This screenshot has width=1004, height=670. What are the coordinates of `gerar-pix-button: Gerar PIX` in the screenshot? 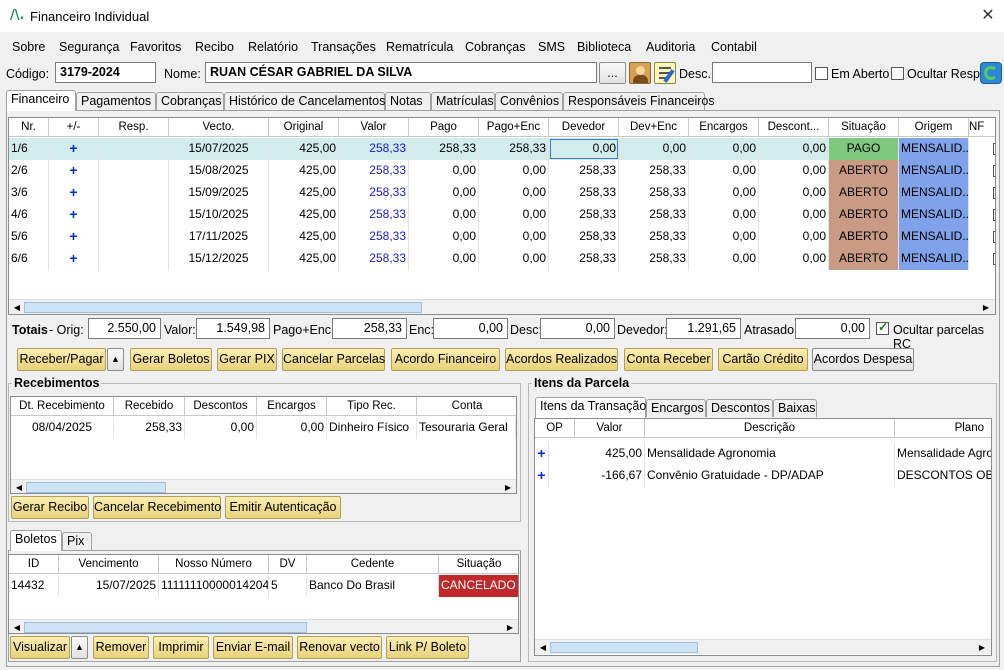 It's located at (247, 359).